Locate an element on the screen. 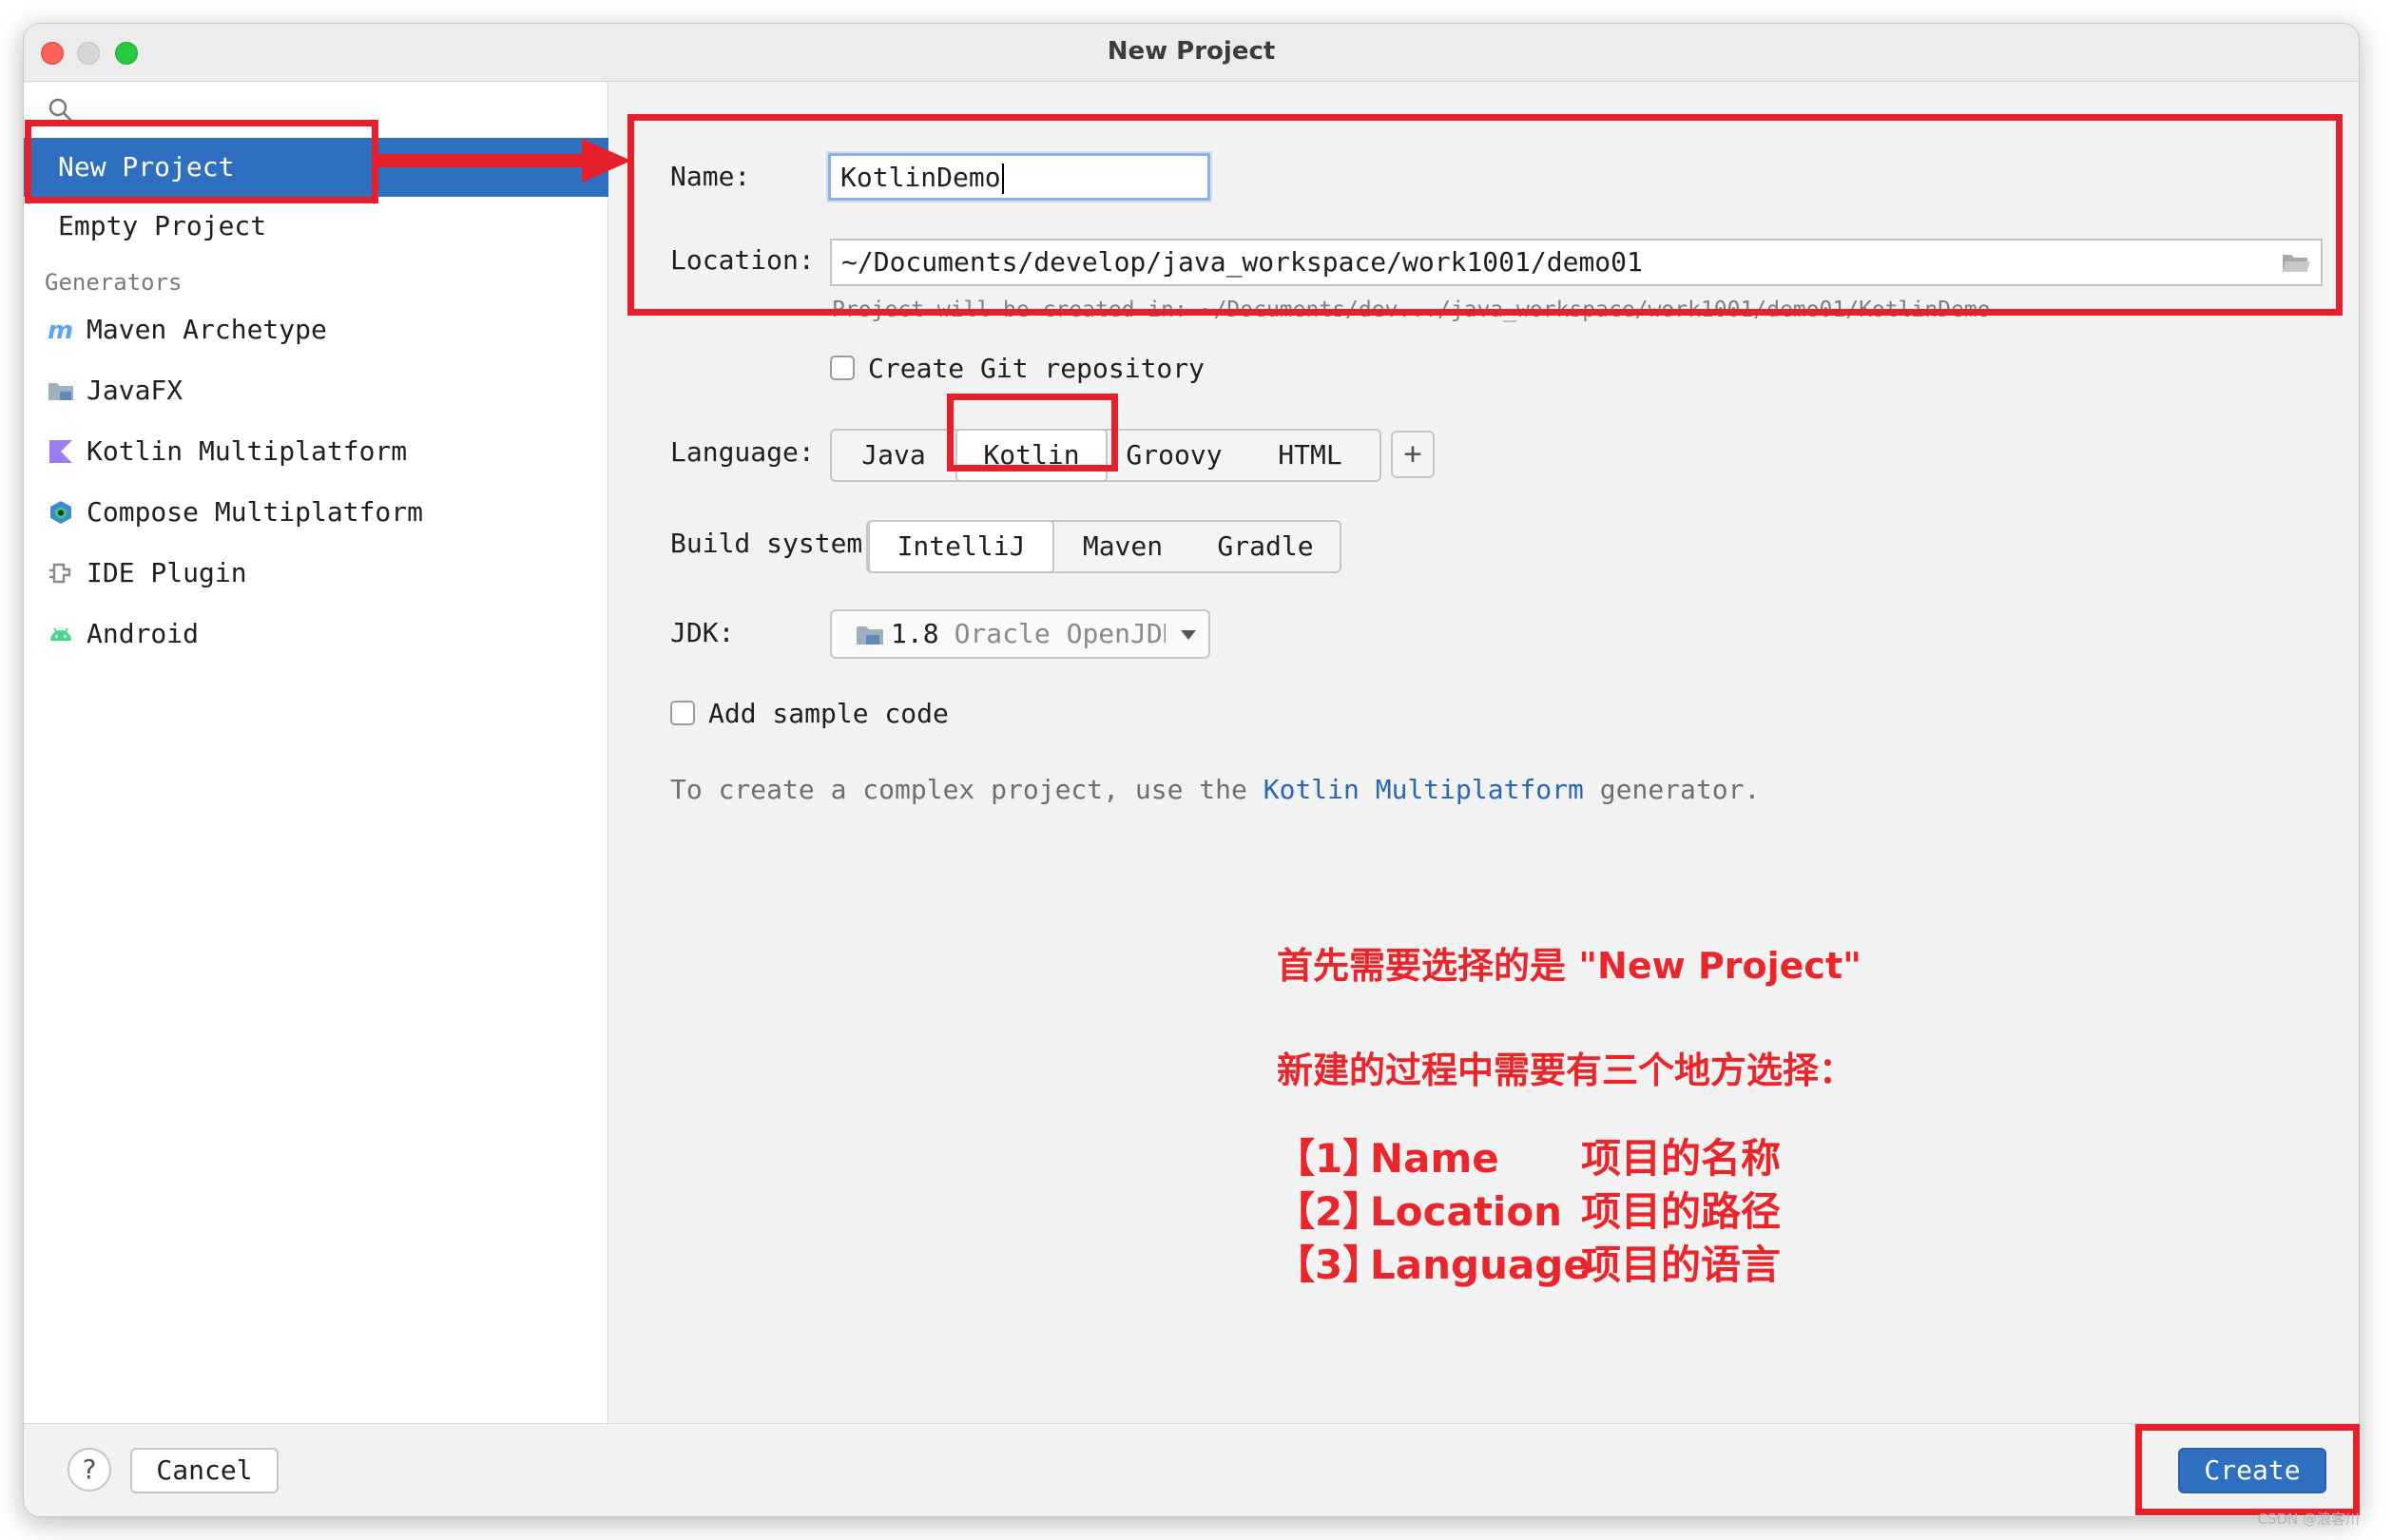  watermark: CSDN @浪客川 is located at coordinates (2308, 1519).